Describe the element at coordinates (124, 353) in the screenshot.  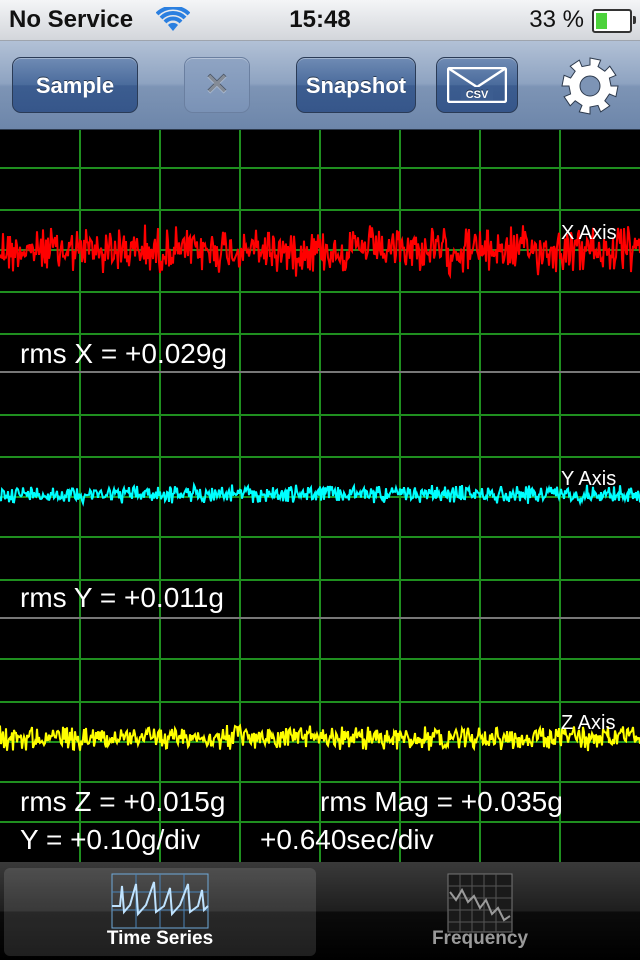
I see `rms-x-readout: rms X = +0.029g` at that location.